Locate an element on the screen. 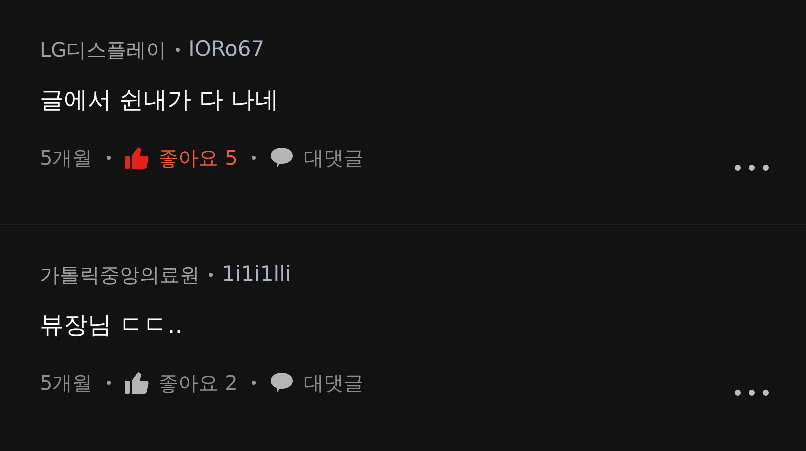 The height and width of the screenshot is (451, 806). user-handle: IORo67 is located at coordinates (226, 50).